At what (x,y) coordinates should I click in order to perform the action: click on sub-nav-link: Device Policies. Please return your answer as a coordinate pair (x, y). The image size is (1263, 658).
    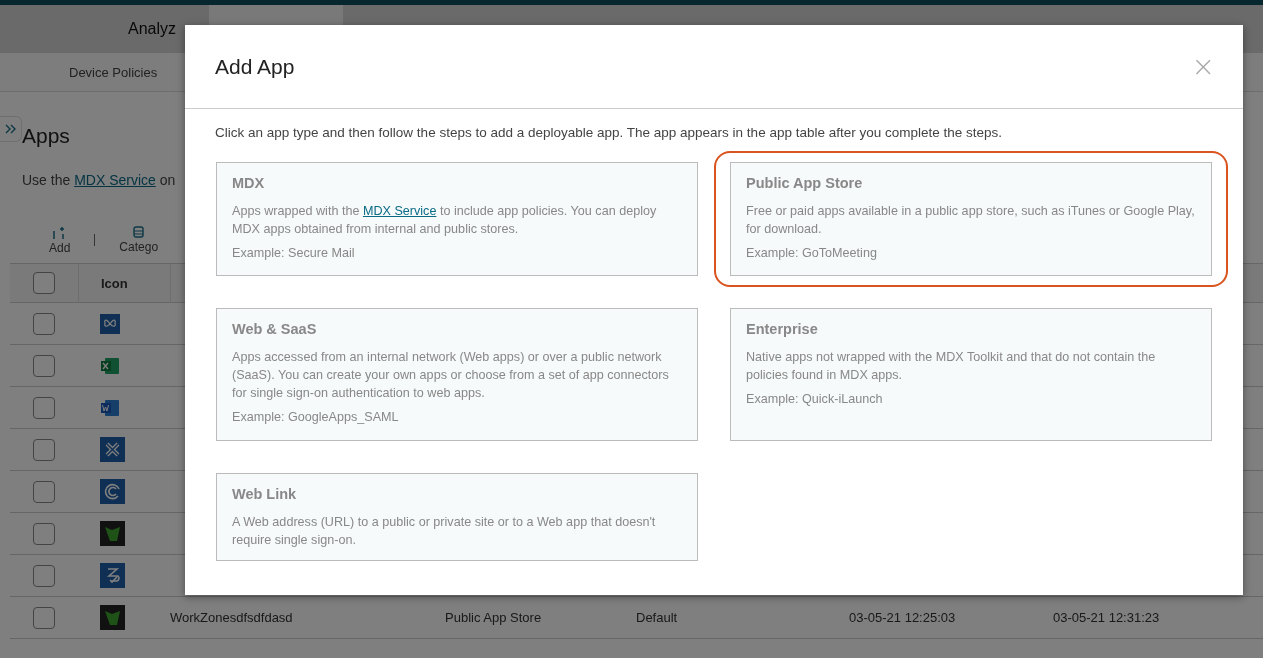
    Looking at the image, I should click on (113, 72).